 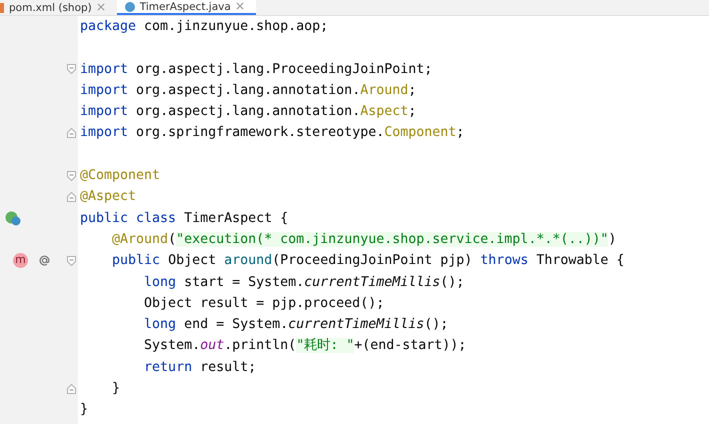 I want to click on annotation: Aspect, so click(x=384, y=112).